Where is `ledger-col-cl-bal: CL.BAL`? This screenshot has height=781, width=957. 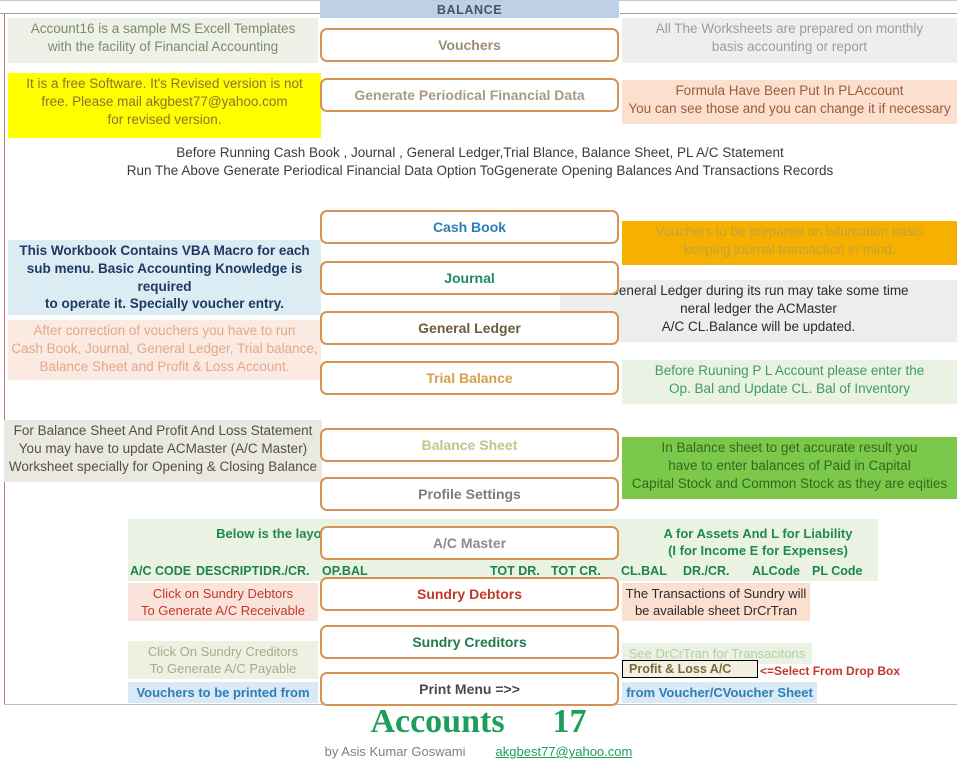 ledger-col-cl-bal: CL.BAL is located at coordinates (644, 571).